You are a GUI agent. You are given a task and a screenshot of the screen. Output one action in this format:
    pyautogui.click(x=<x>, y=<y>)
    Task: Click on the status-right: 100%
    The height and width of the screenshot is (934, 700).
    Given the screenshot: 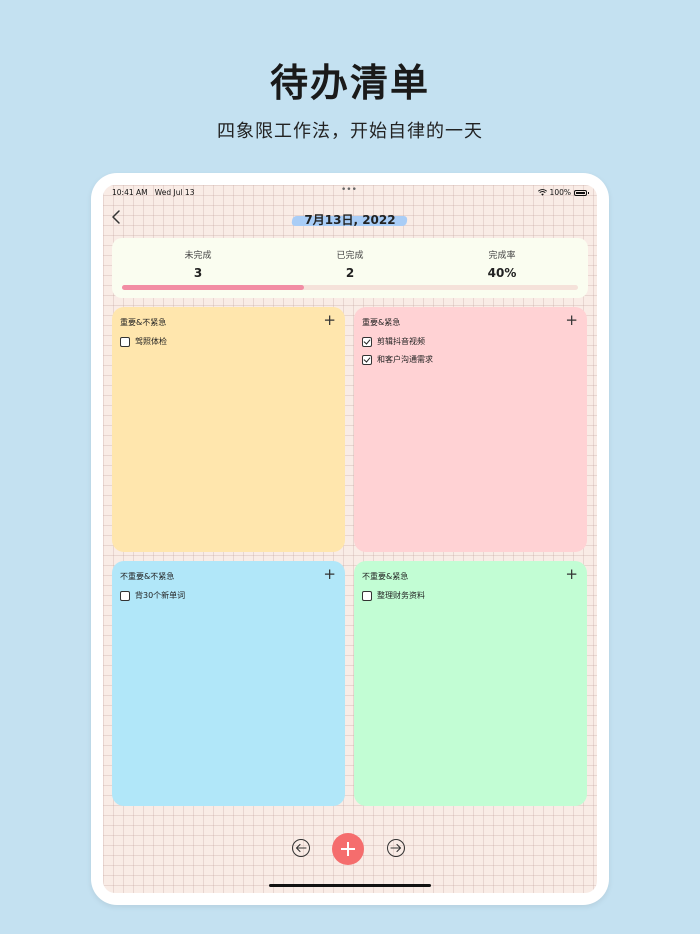 What is the action you would take?
    pyautogui.click(x=563, y=192)
    